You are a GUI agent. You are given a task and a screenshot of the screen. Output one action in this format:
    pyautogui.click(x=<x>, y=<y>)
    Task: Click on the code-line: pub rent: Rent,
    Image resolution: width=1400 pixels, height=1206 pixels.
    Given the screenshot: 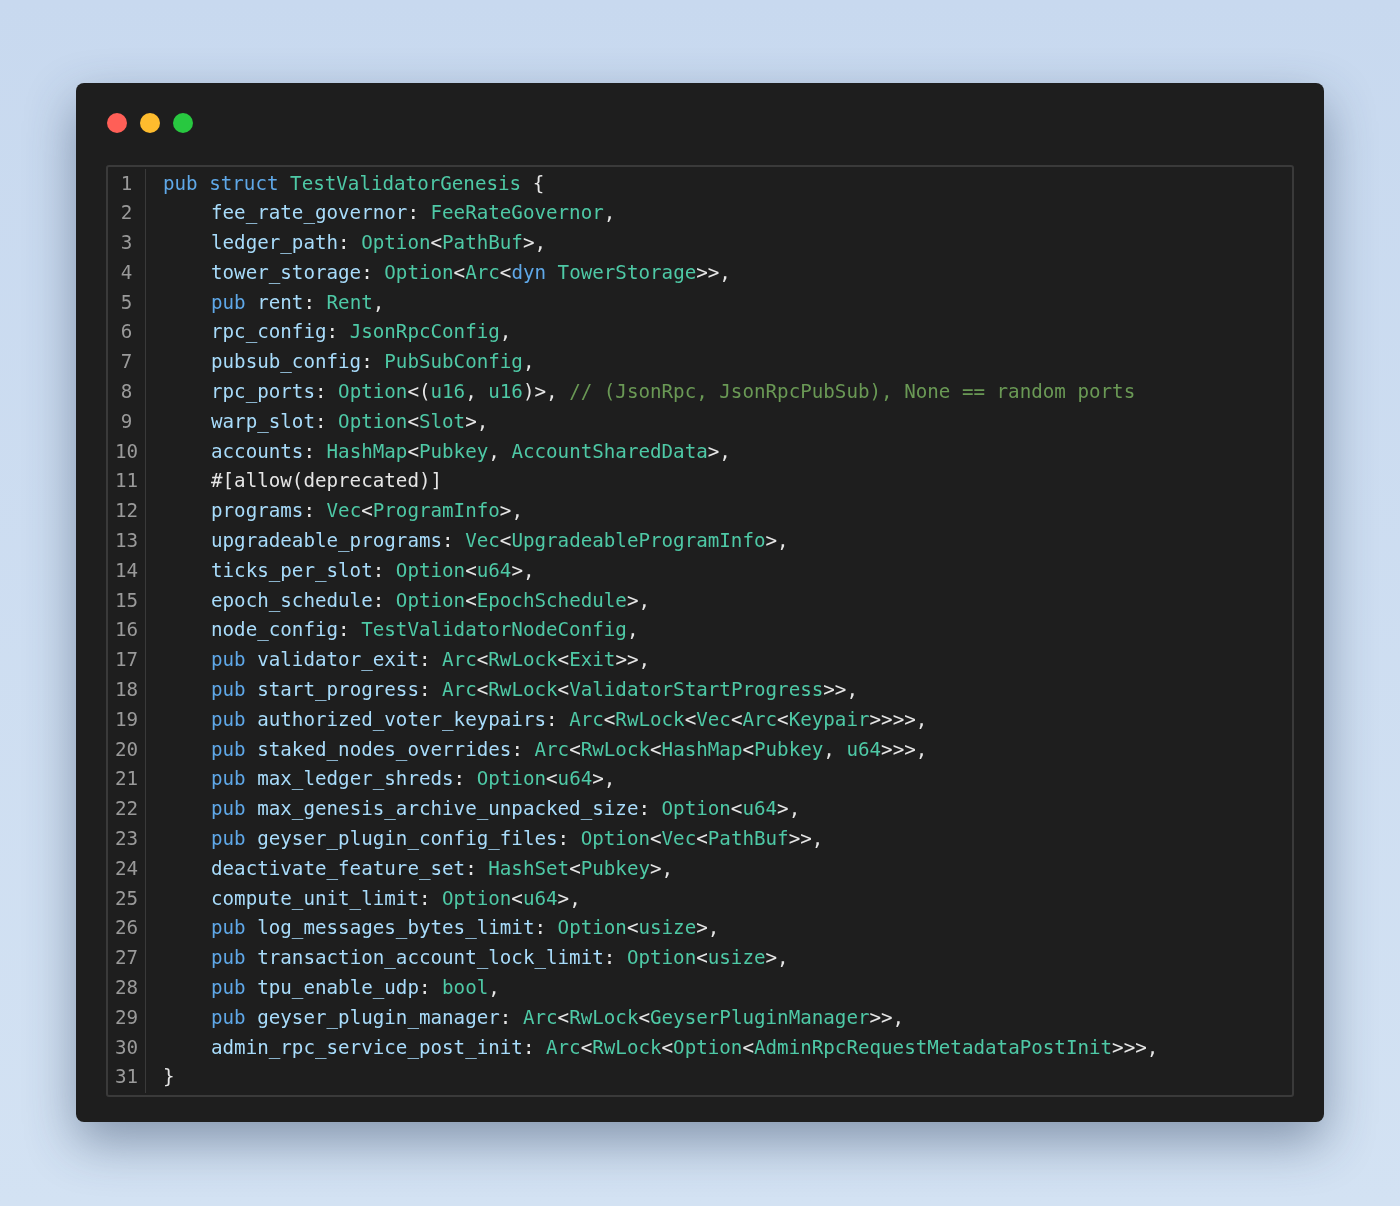 What is the action you would take?
    pyautogui.click(x=297, y=302)
    